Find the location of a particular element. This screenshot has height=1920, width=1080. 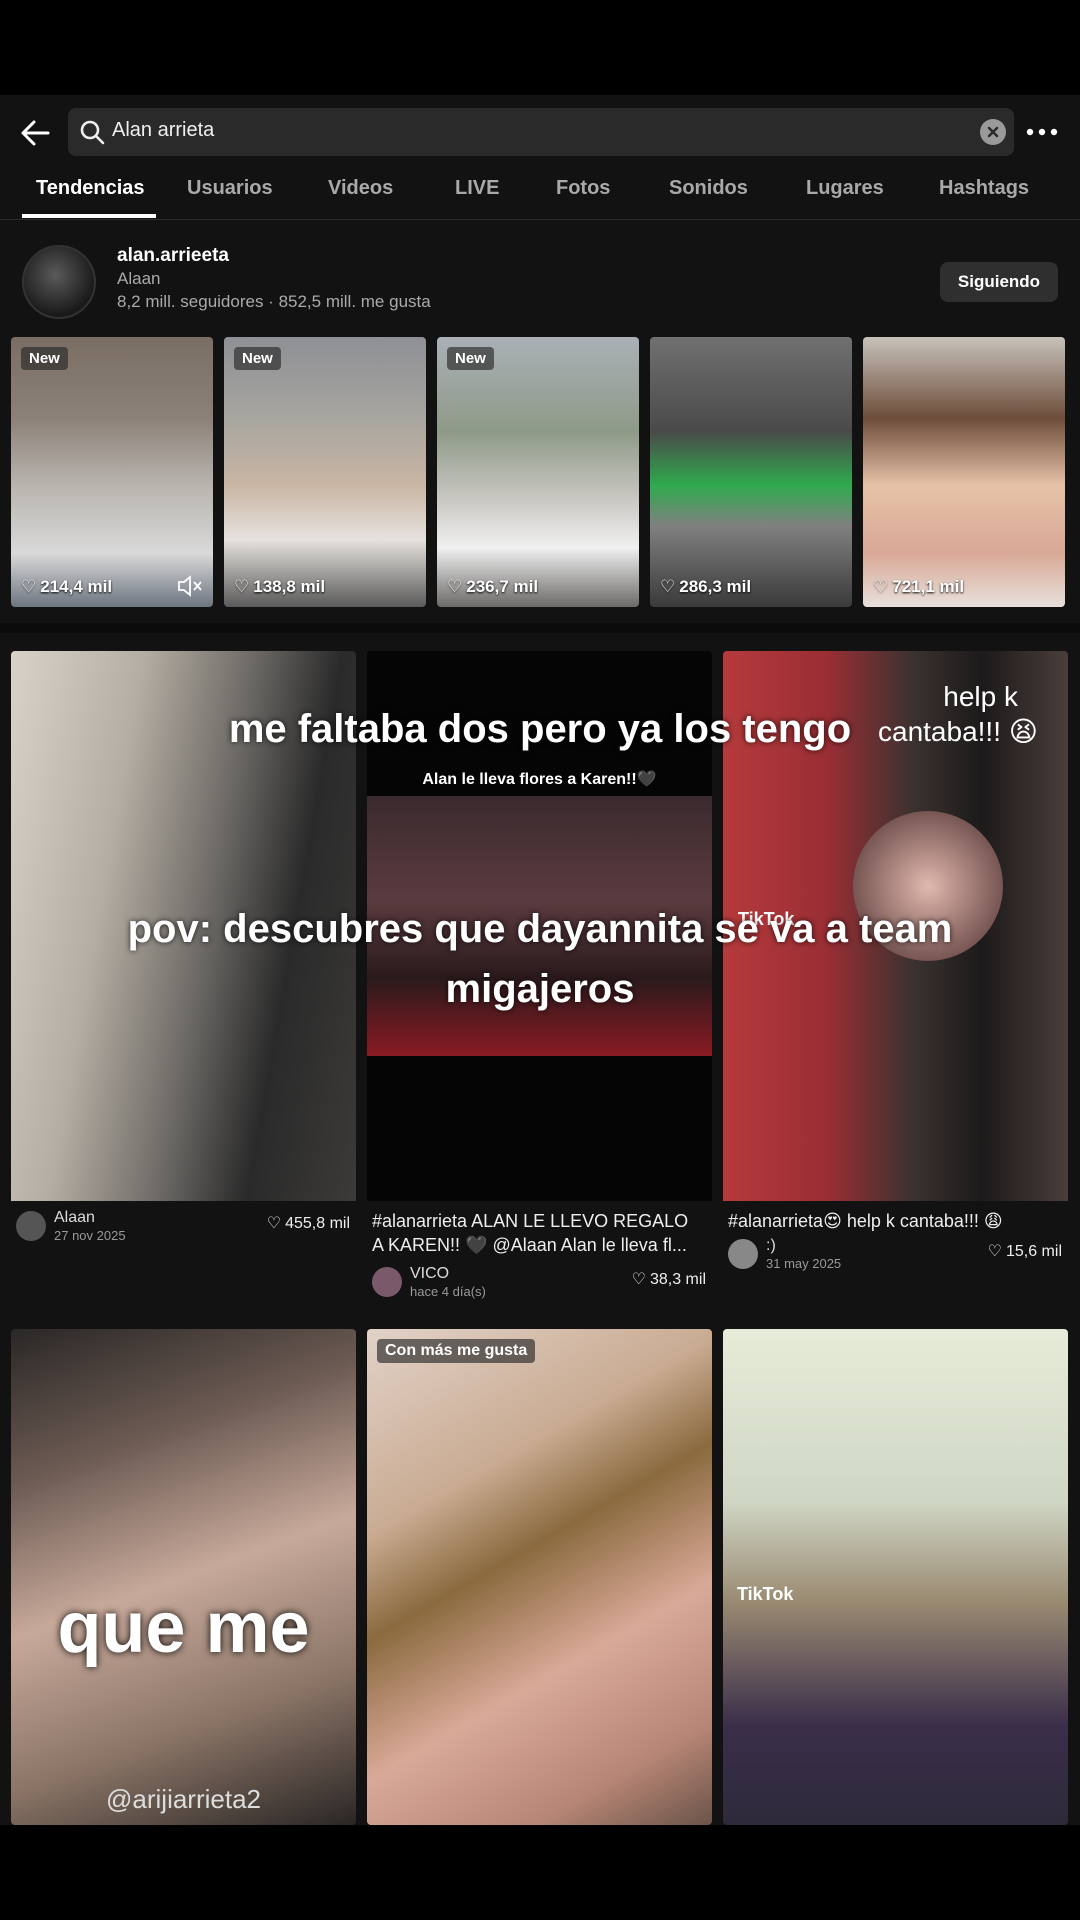

video-meta: :) 31 may 2025 ♡ 15,6 mil is located at coordinates (898, 1254).